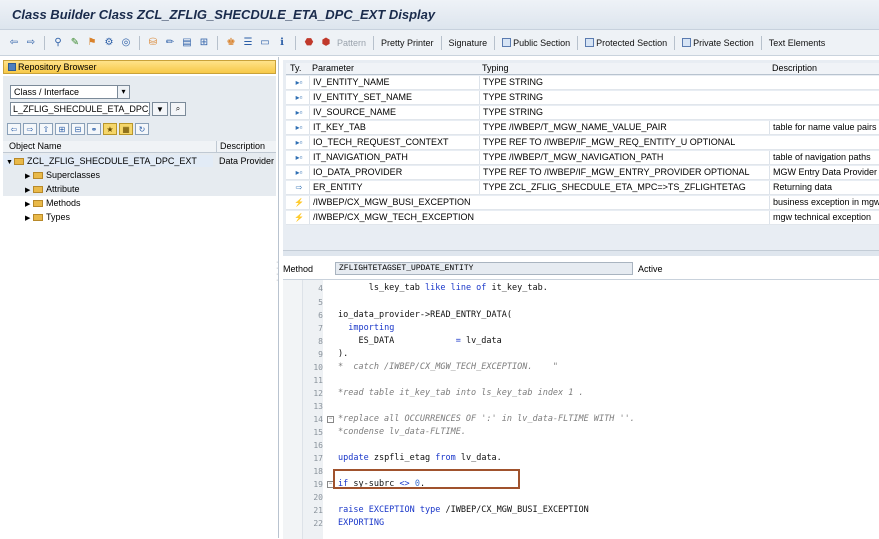 Image resolution: width=879 pixels, height=539 pixels. Describe the element at coordinates (53, 203) in the screenshot. I see `tree-item-methods: ▶ Methods` at that location.